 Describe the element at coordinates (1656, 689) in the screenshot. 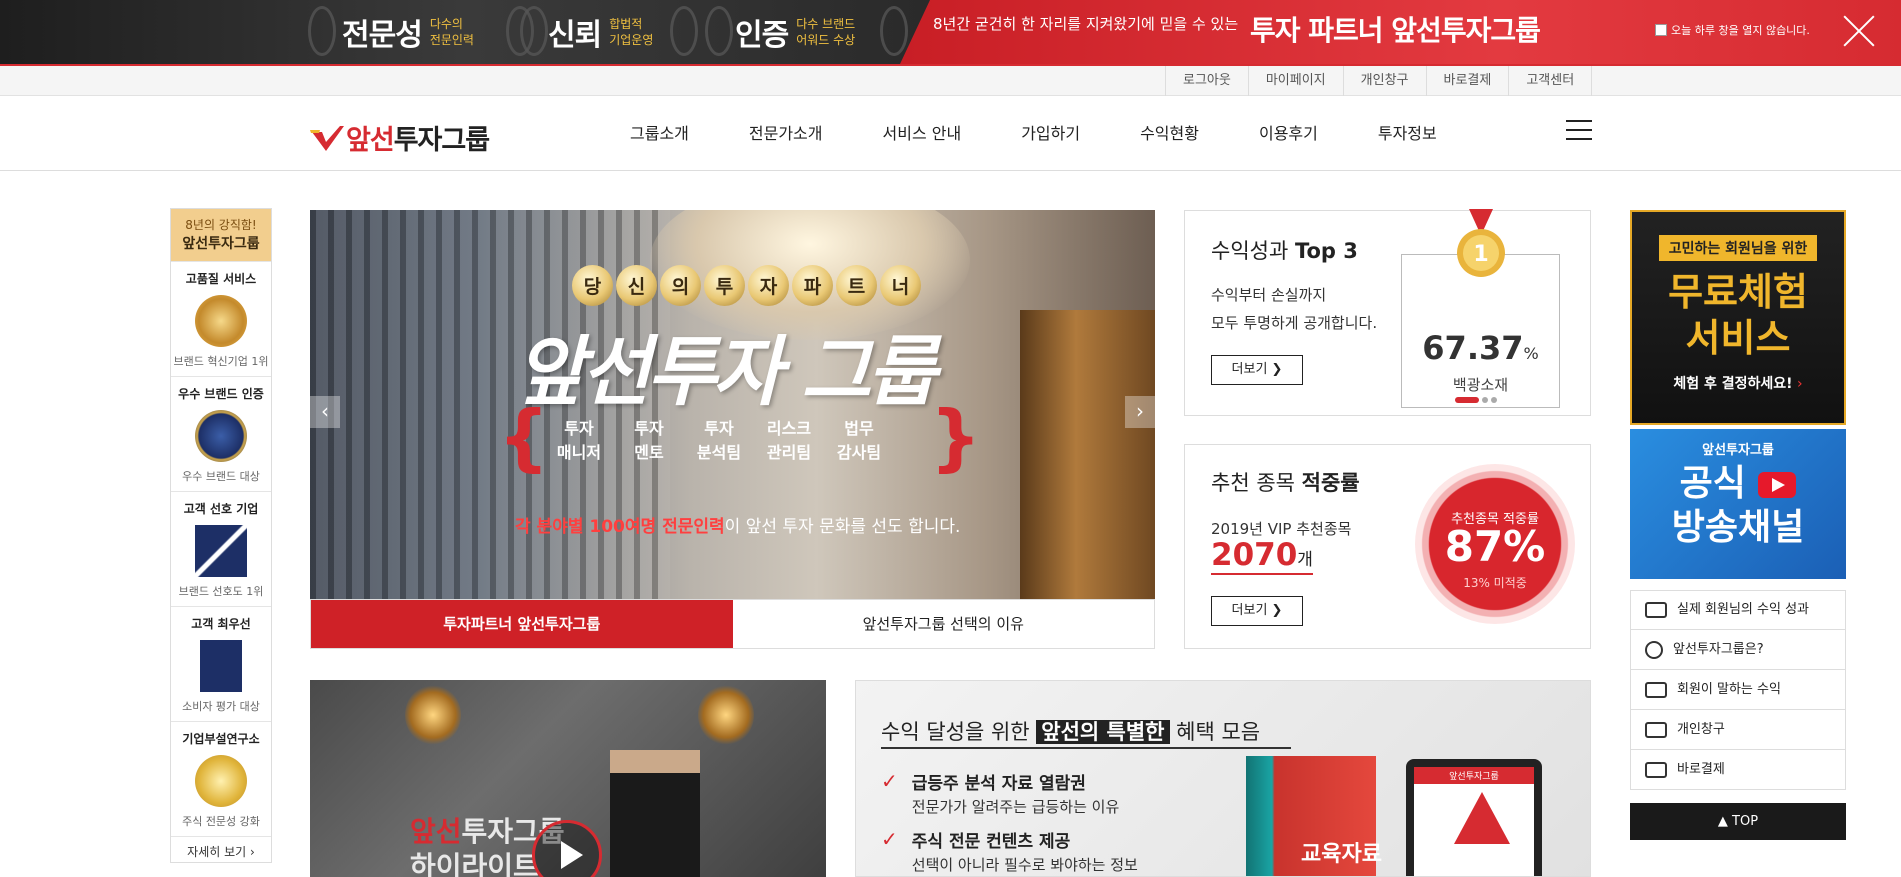

I see `monitor-icon` at that location.